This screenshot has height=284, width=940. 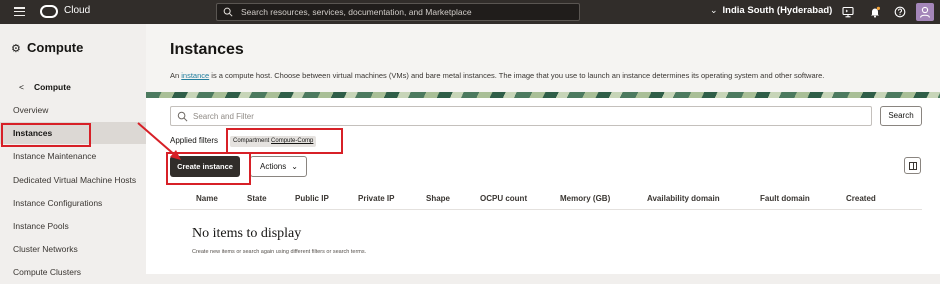 I want to click on desc-prefix: An, so click(x=176, y=75).